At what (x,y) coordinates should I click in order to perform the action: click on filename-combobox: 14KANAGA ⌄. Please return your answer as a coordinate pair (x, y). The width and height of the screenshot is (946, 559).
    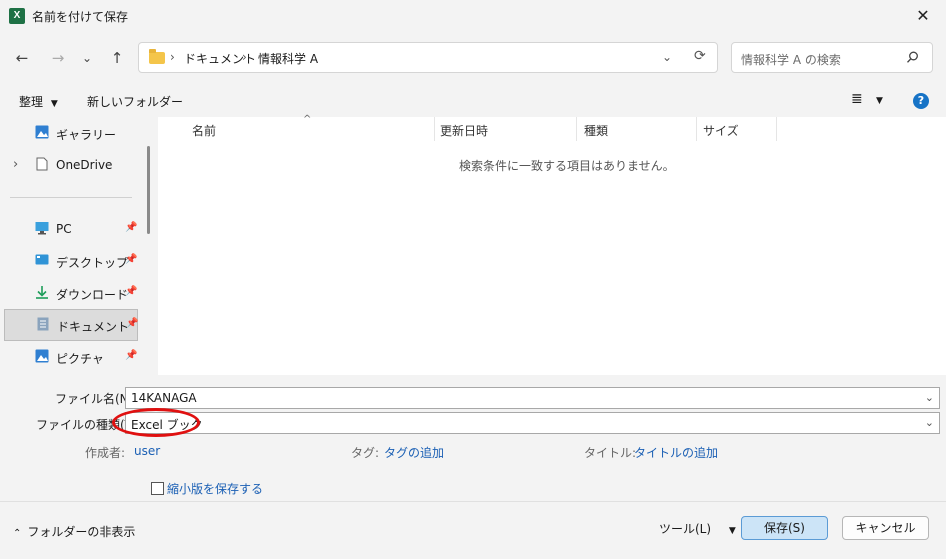
    Looking at the image, I should click on (532, 398).